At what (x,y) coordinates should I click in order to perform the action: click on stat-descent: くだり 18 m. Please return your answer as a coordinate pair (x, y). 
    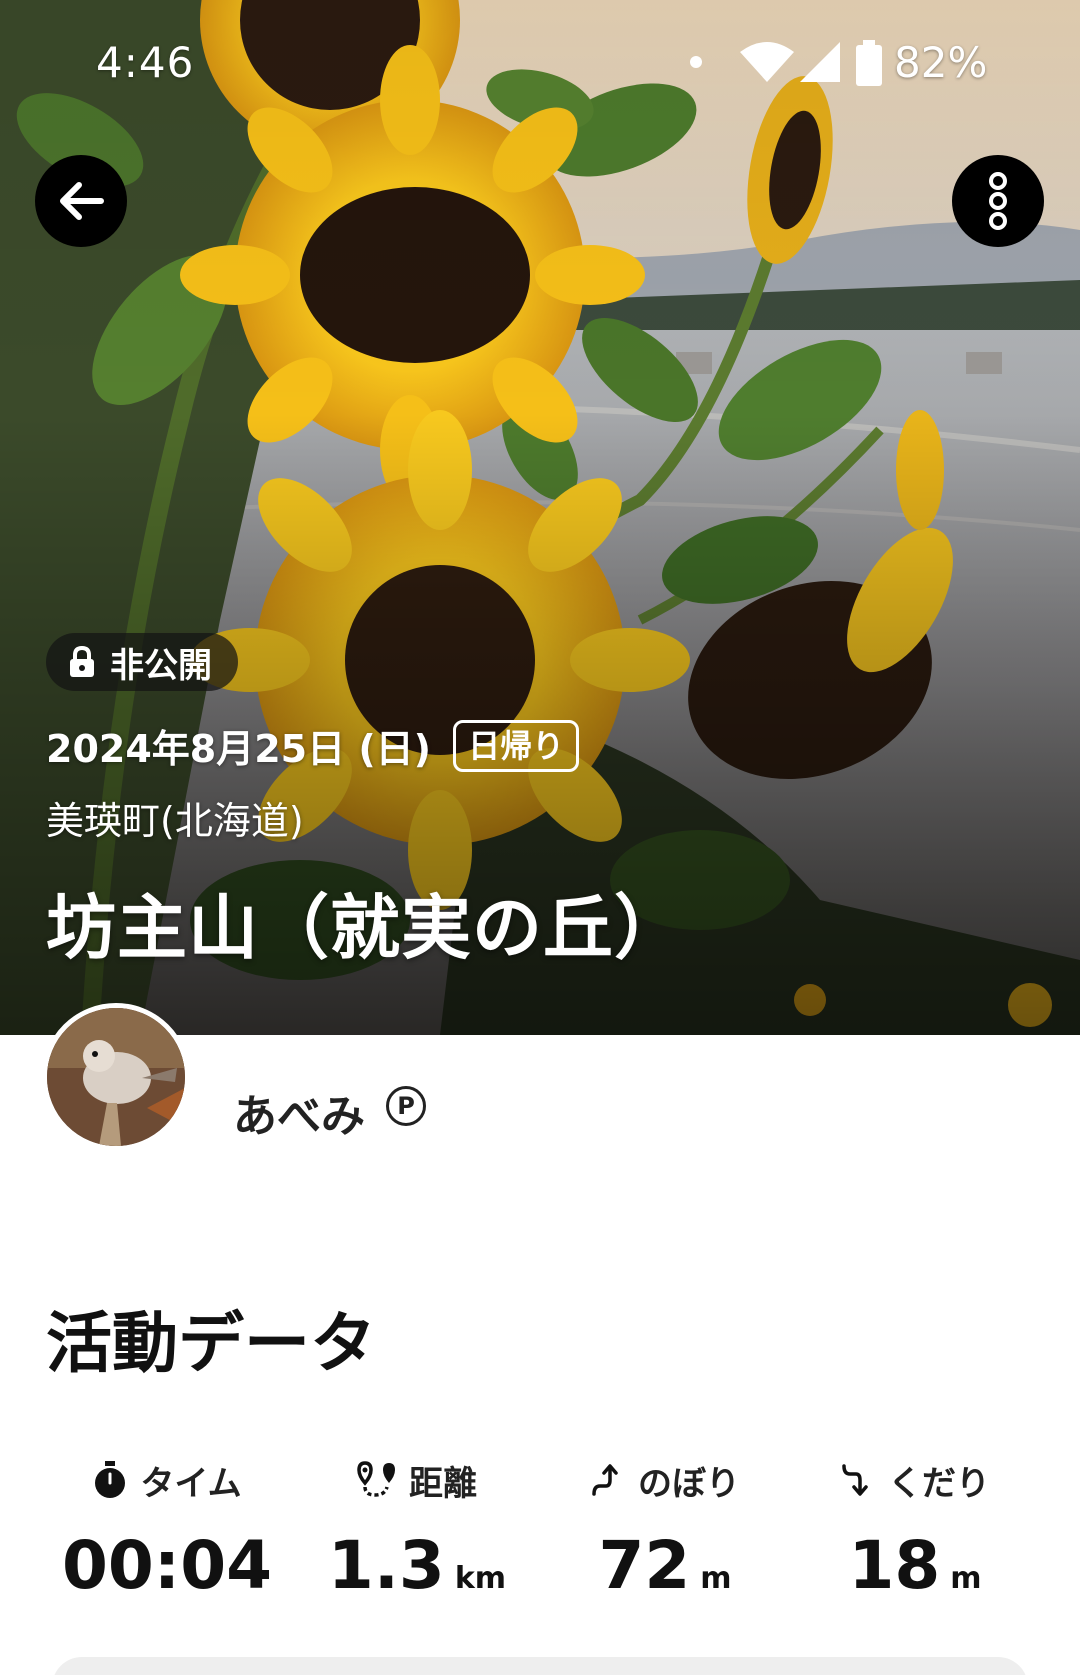
    Looking at the image, I should click on (915, 1529).